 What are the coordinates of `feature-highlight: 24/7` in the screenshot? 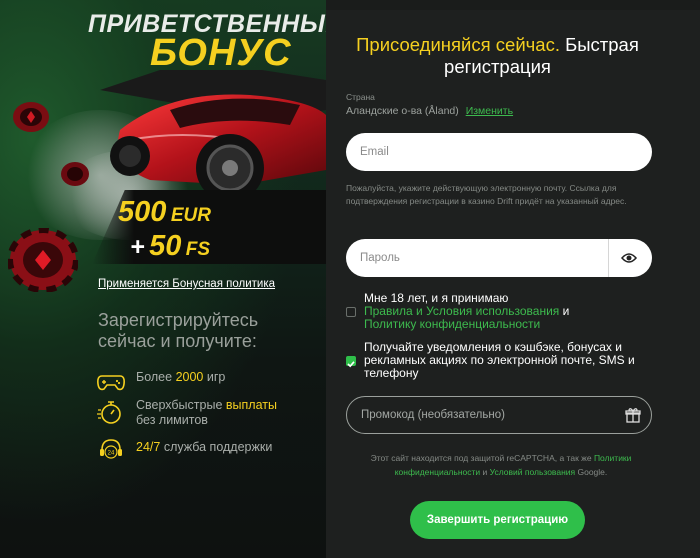 It's located at (148, 447).